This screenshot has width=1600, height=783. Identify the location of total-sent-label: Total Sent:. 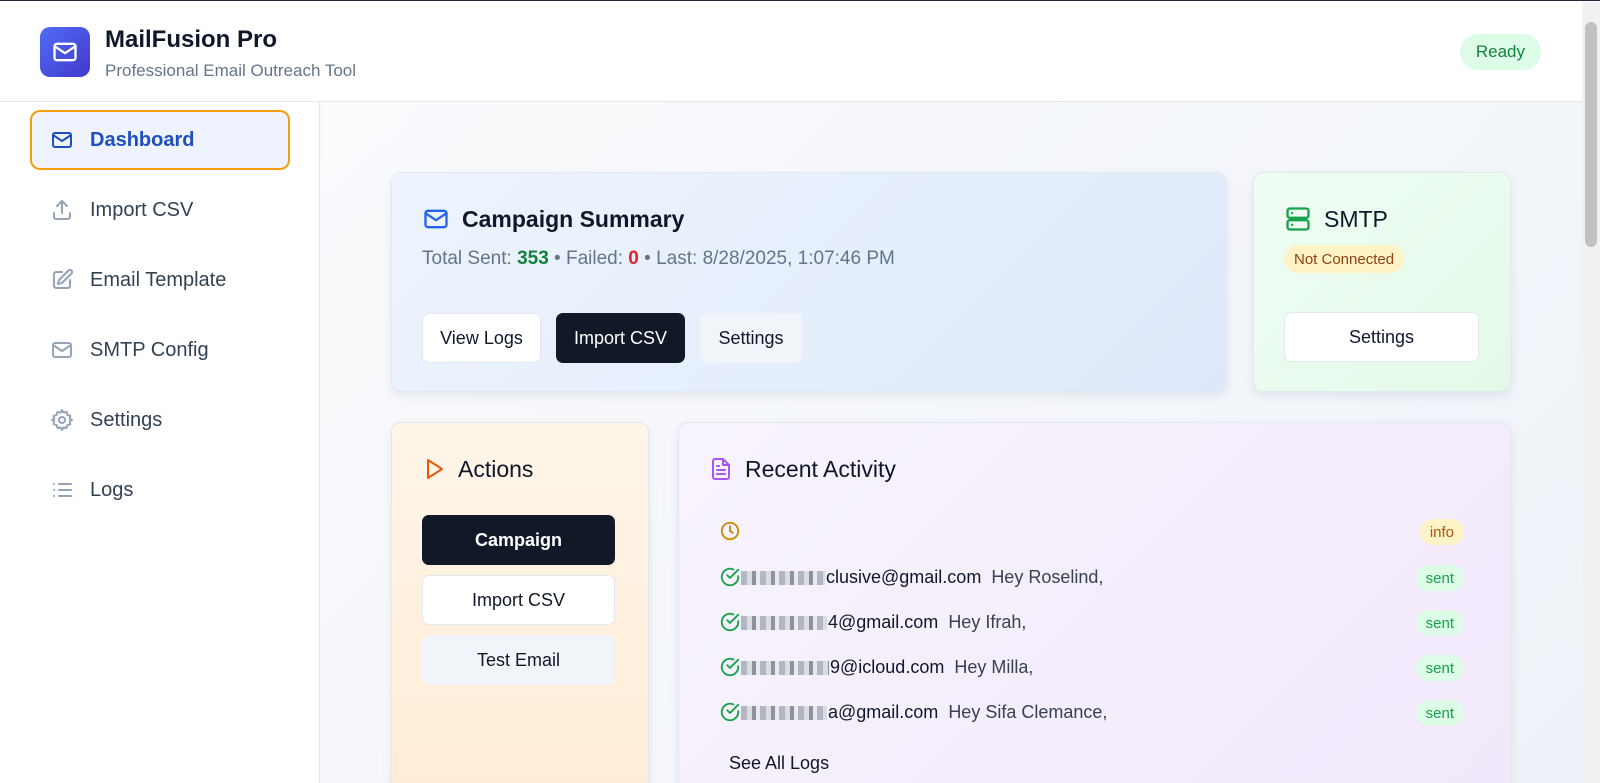
(467, 258).